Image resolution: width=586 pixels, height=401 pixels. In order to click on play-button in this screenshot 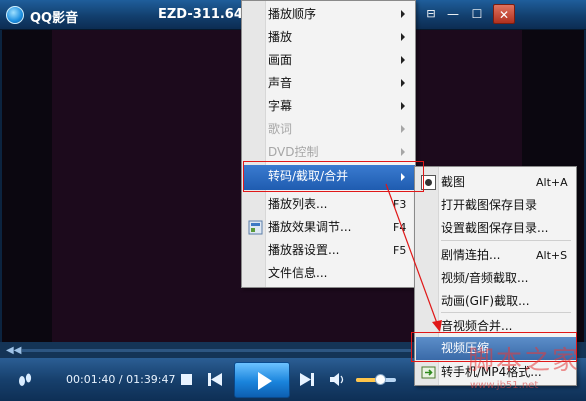, I will do `click(262, 380)`.